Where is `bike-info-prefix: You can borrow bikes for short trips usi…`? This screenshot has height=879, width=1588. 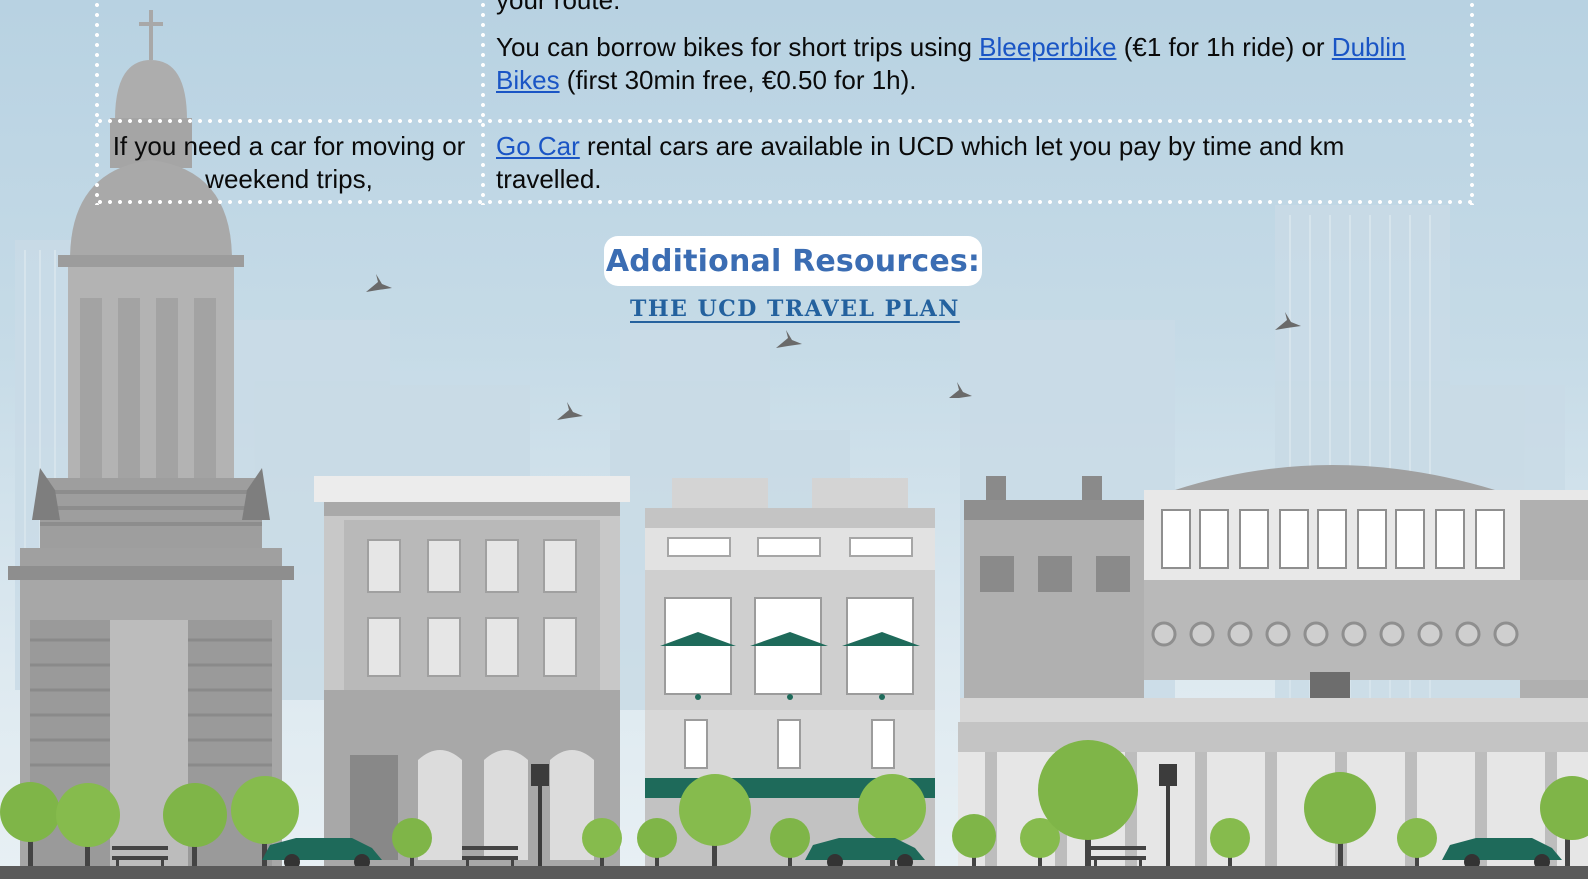
bike-info-prefix: You can borrow bikes for short trips usi… is located at coordinates (738, 47).